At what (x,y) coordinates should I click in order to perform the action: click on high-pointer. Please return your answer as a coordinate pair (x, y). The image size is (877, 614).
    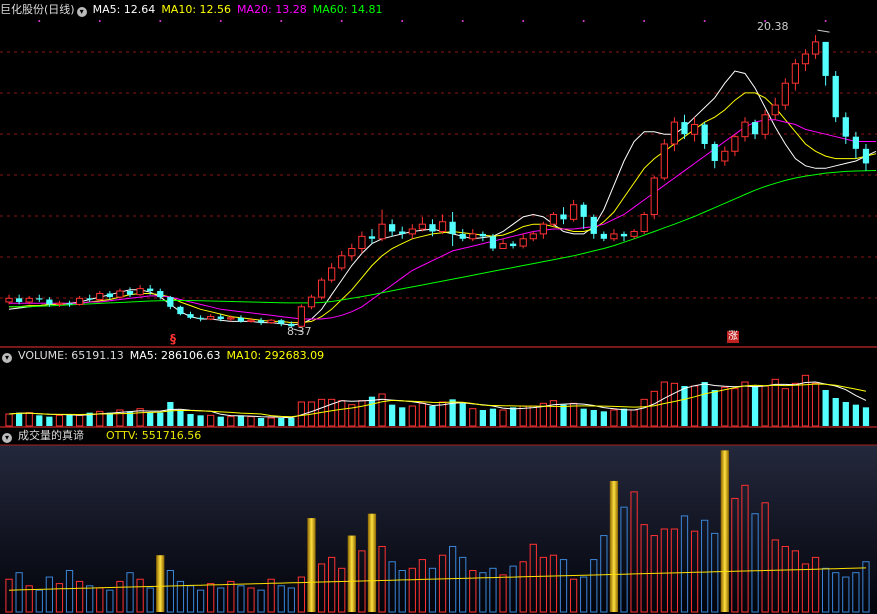
    Looking at the image, I should click on (823, 31).